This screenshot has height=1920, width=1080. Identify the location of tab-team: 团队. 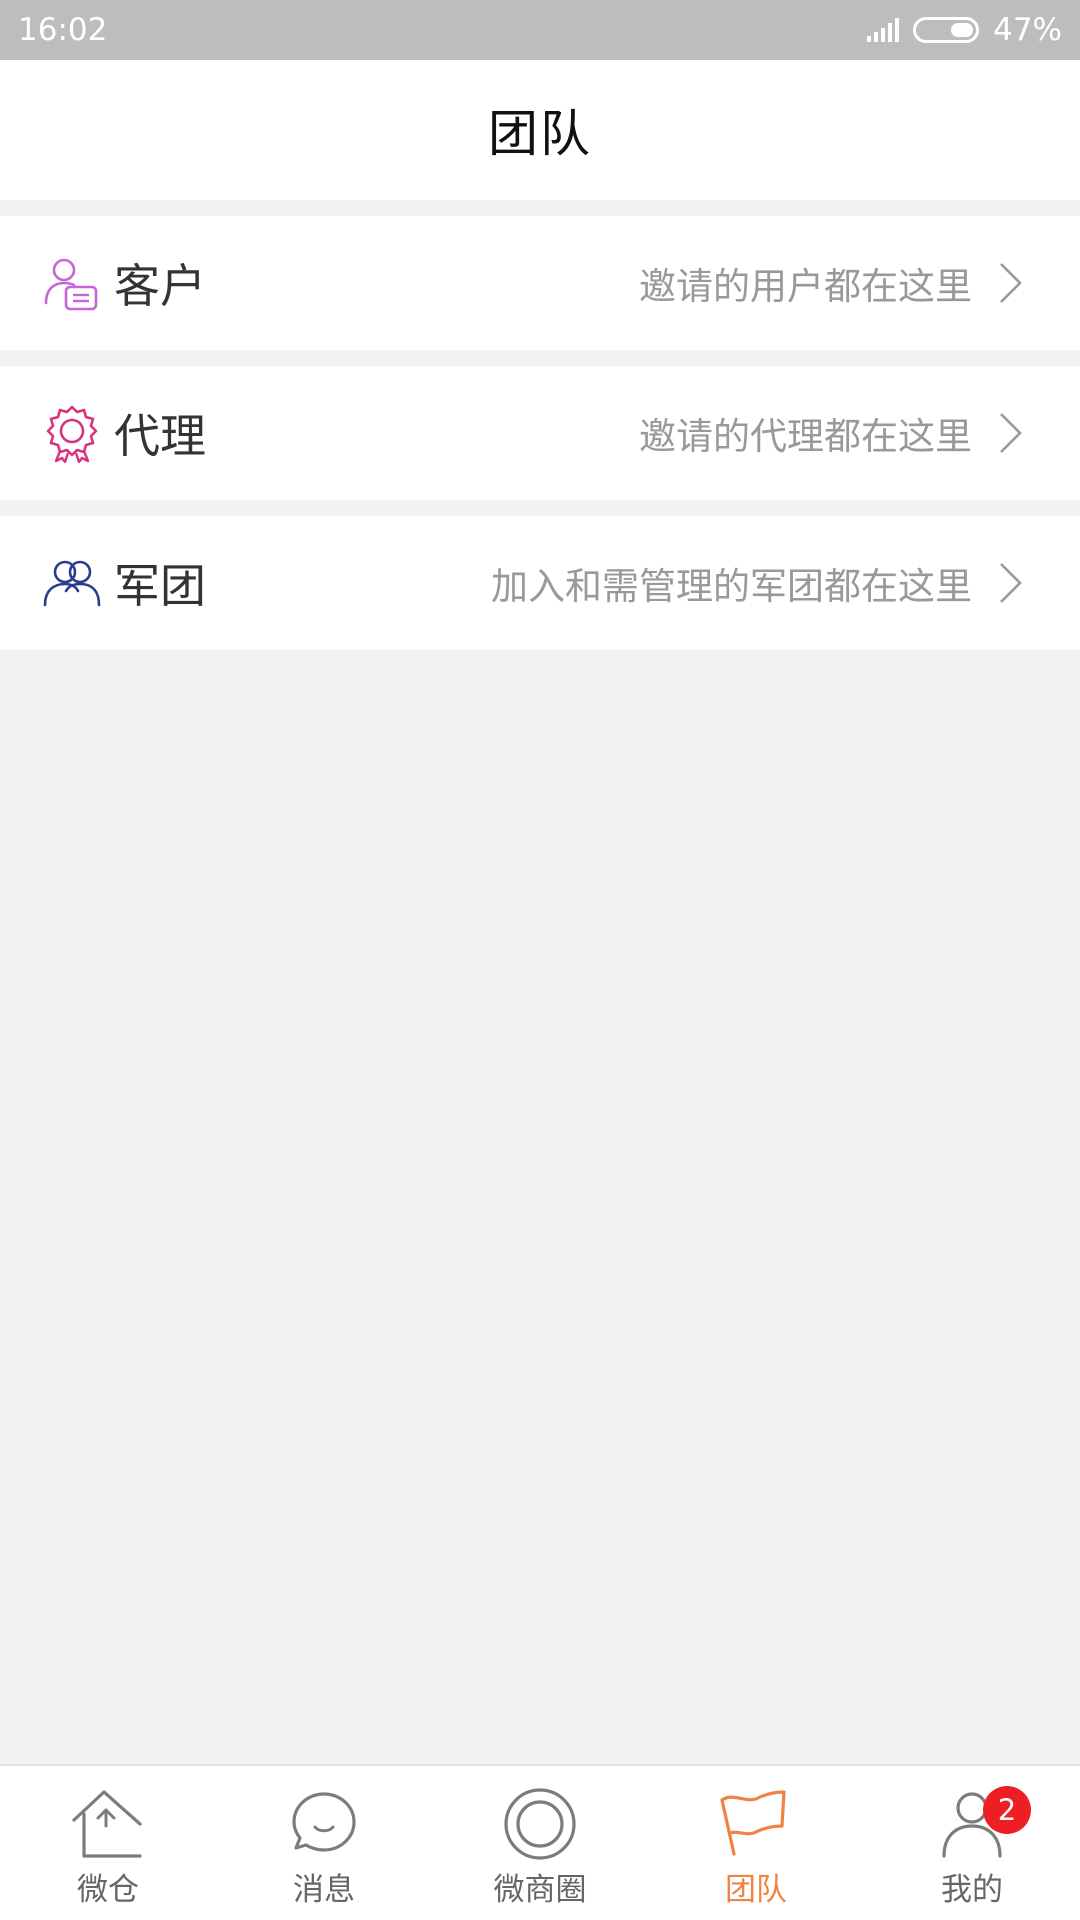
(756, 1843).